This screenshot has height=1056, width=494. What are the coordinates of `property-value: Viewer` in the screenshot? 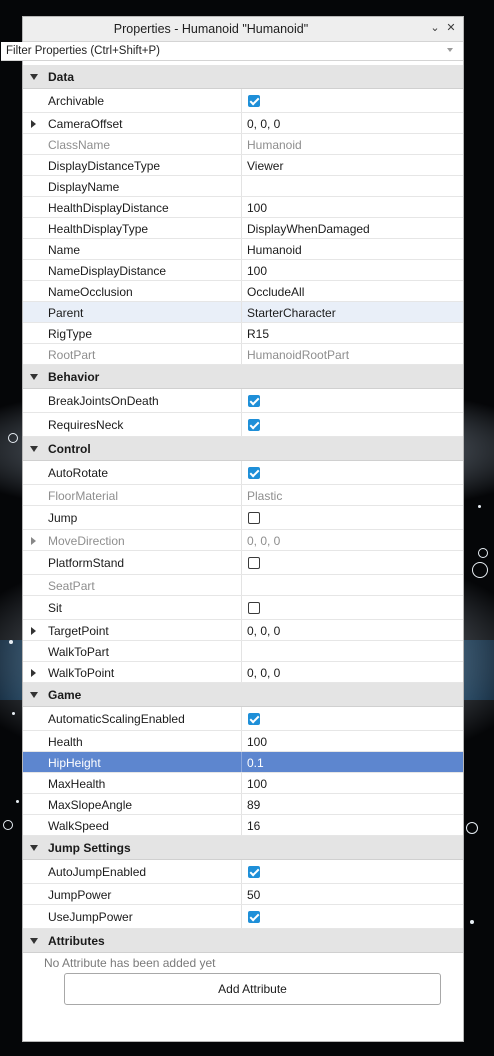 It's located at (265, 166).